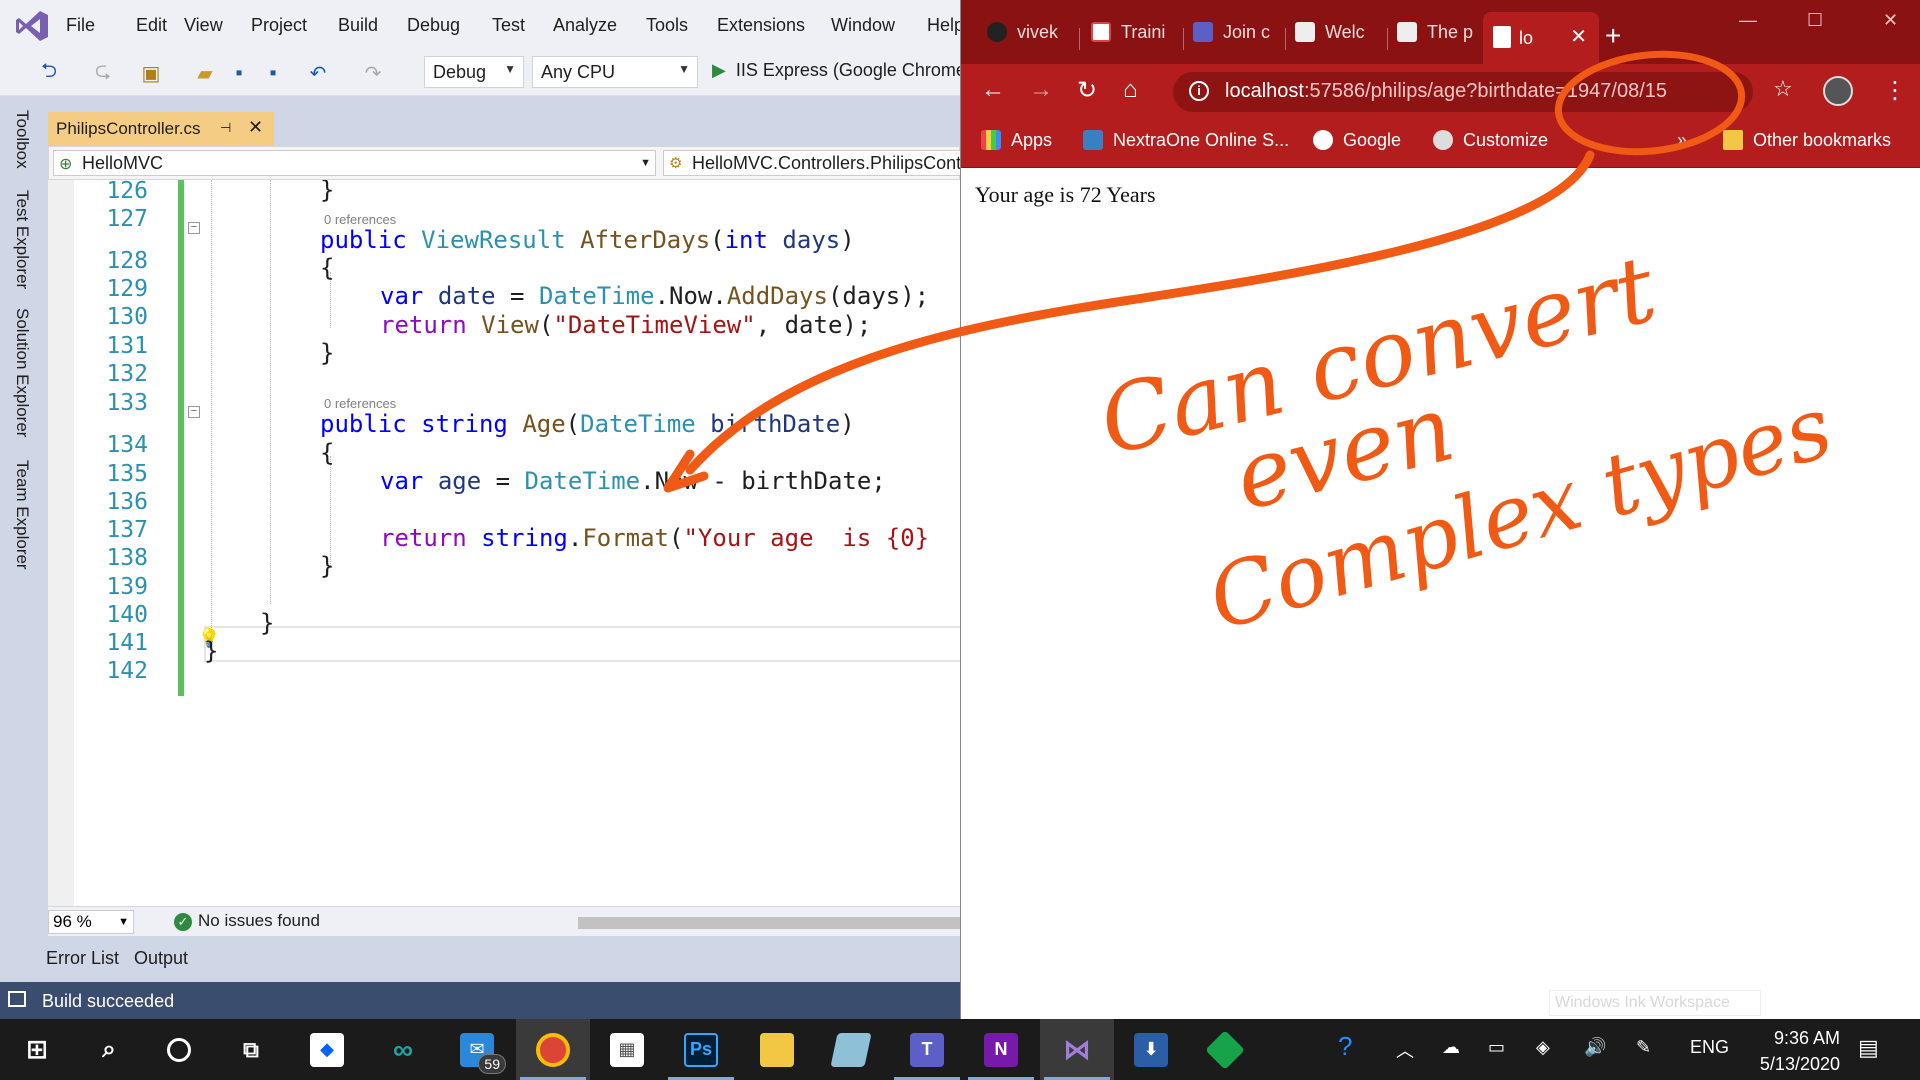 Image resolution: width=1920 pixels, height=1080 pixels. What do you see at coordinates (1807, 140) in the screenshot?
I see `bookmark-other: Other bookmarks` at bounding box center [1807, 140].